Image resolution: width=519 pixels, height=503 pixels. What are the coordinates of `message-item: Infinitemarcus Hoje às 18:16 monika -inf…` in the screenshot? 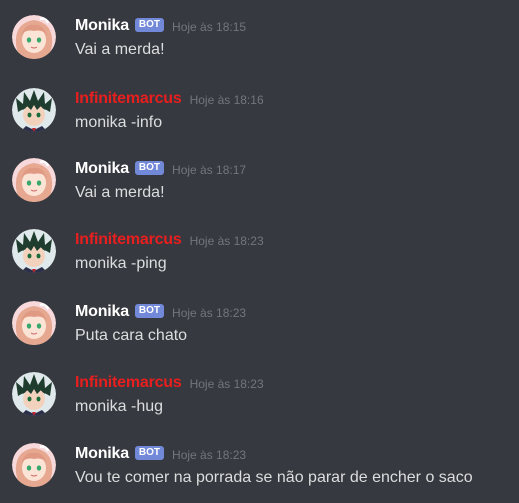 It's located at (259, 113).